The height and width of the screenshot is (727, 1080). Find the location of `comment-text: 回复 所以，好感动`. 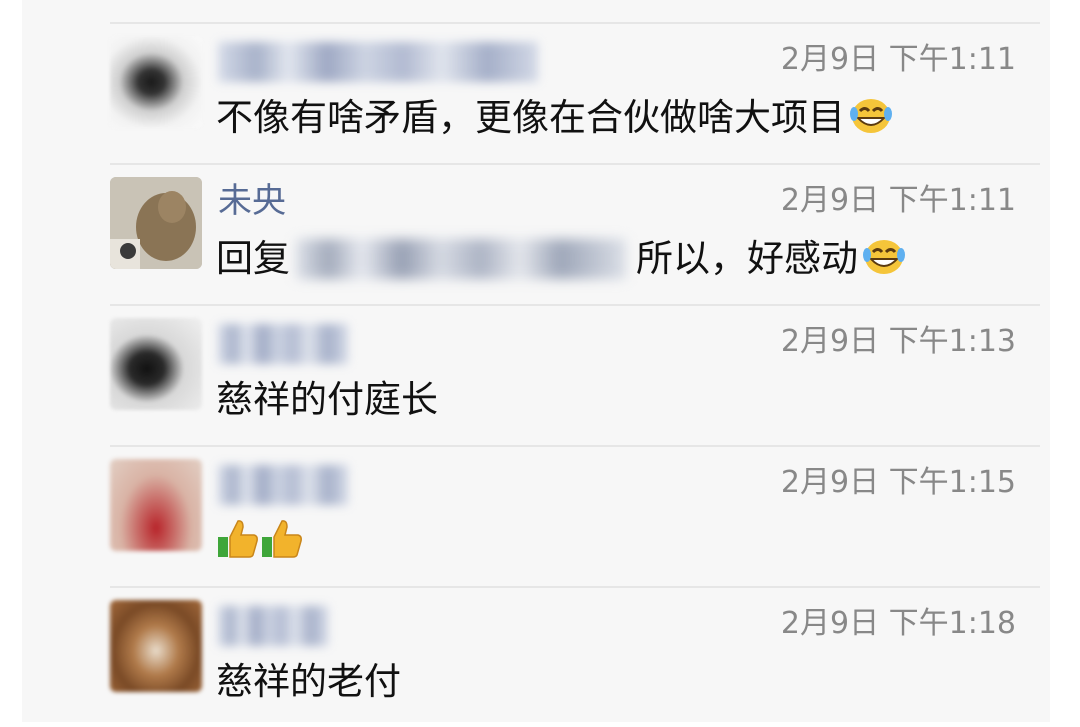

comment-text: 回复 所以，好感动 is located at coordinates (561, 262).